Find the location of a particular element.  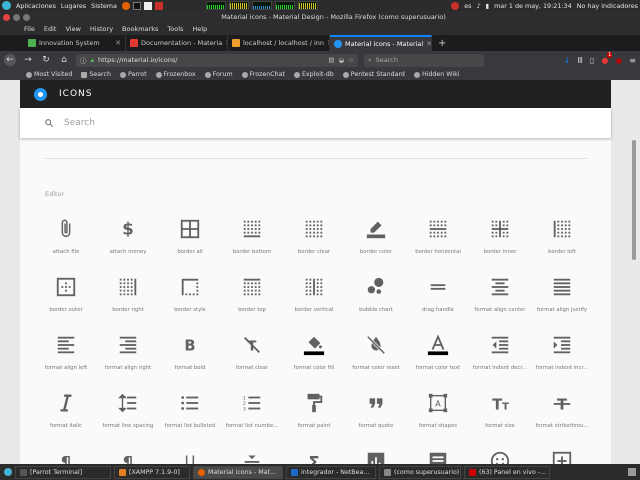

icon-tile: border outer is located at coordinates (66, 297).